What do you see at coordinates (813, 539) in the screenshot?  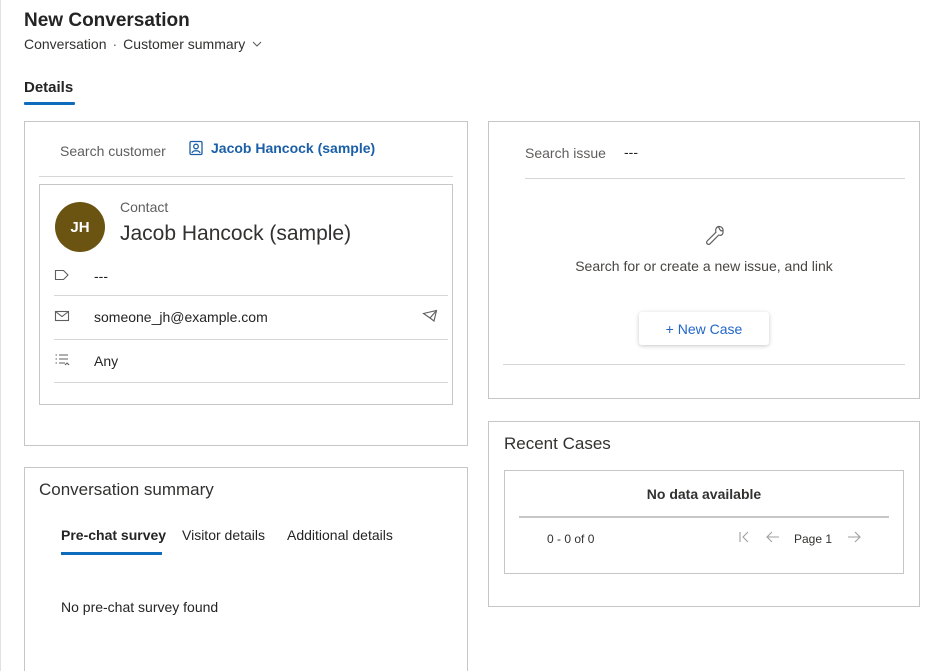 I see `page-number: Page 1` at bounding box center [813, 539].